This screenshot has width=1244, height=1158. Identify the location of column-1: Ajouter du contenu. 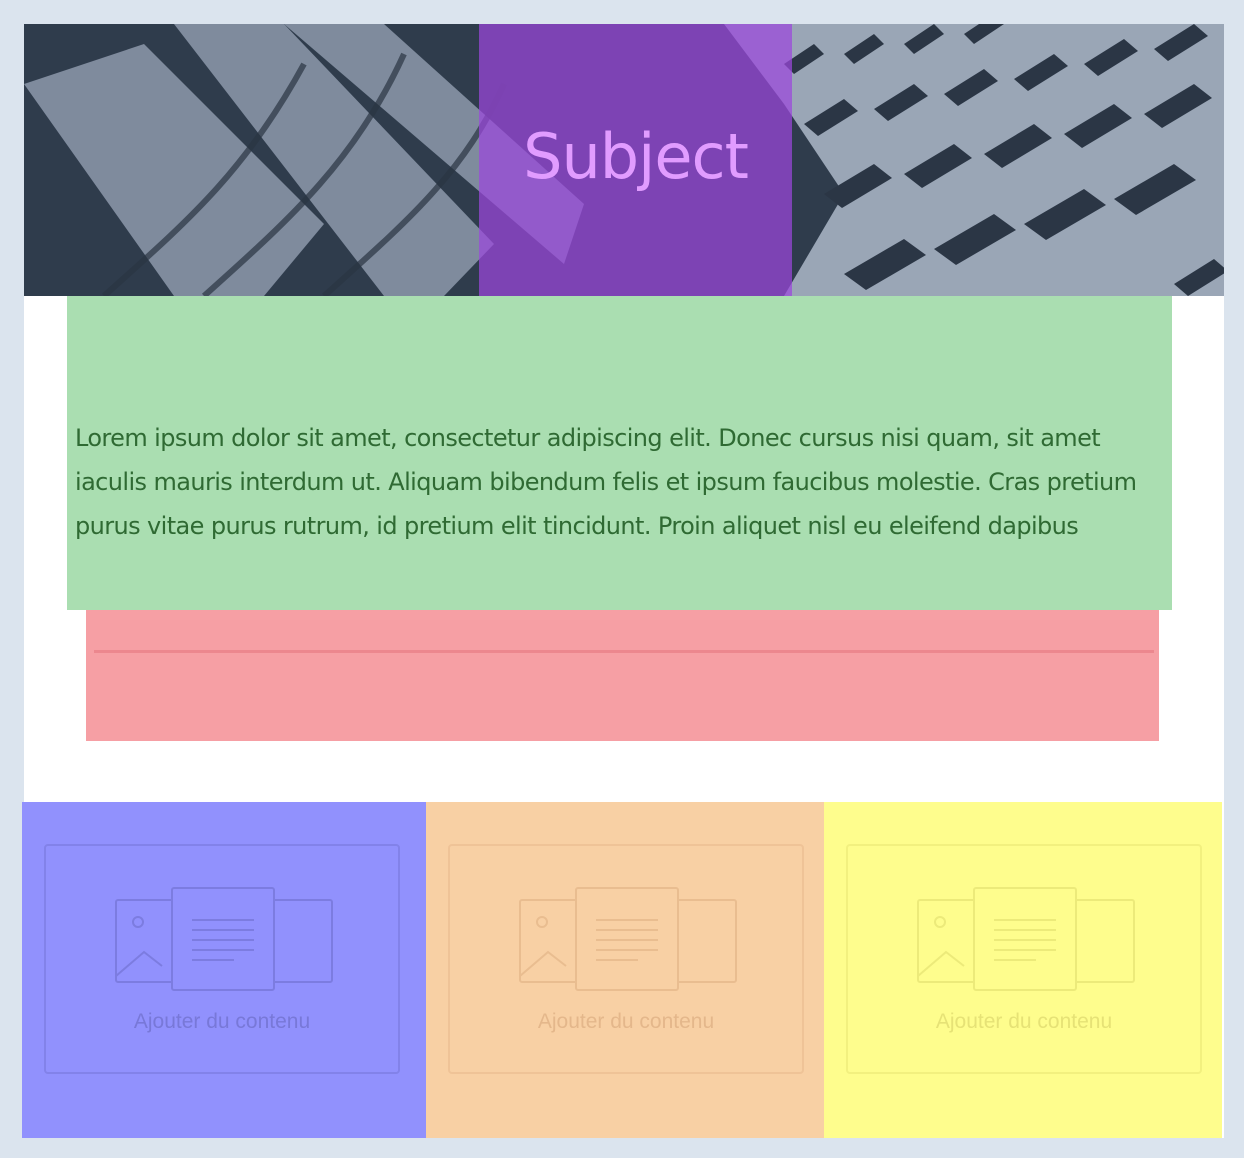
(224, 970).